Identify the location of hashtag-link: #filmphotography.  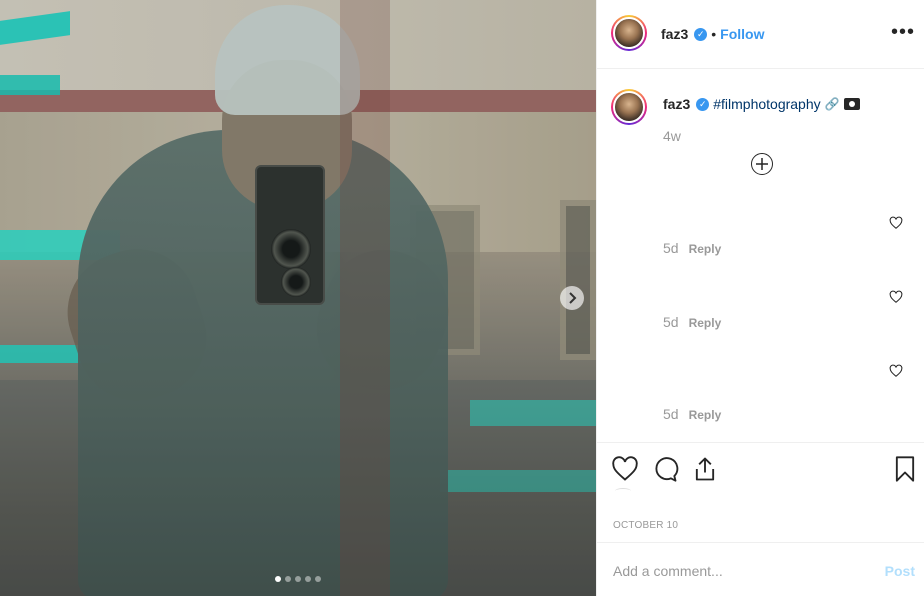
(766, 104).